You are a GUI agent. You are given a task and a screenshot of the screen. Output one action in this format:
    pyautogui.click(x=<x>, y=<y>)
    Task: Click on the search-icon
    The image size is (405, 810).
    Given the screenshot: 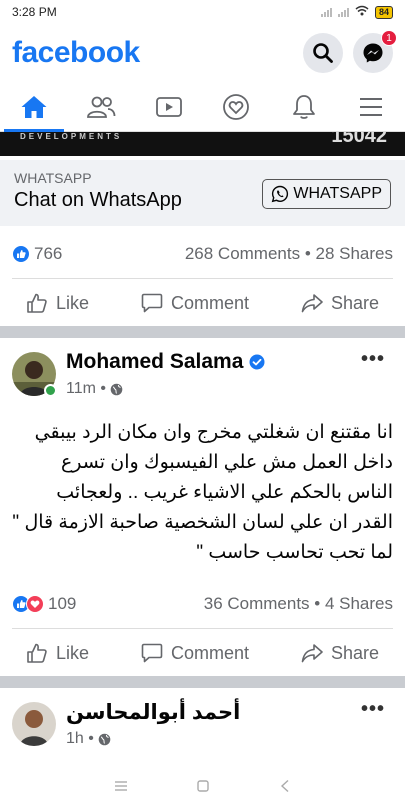 What is the action you would take?
    pyautogui.click(x=323, y=53)
    